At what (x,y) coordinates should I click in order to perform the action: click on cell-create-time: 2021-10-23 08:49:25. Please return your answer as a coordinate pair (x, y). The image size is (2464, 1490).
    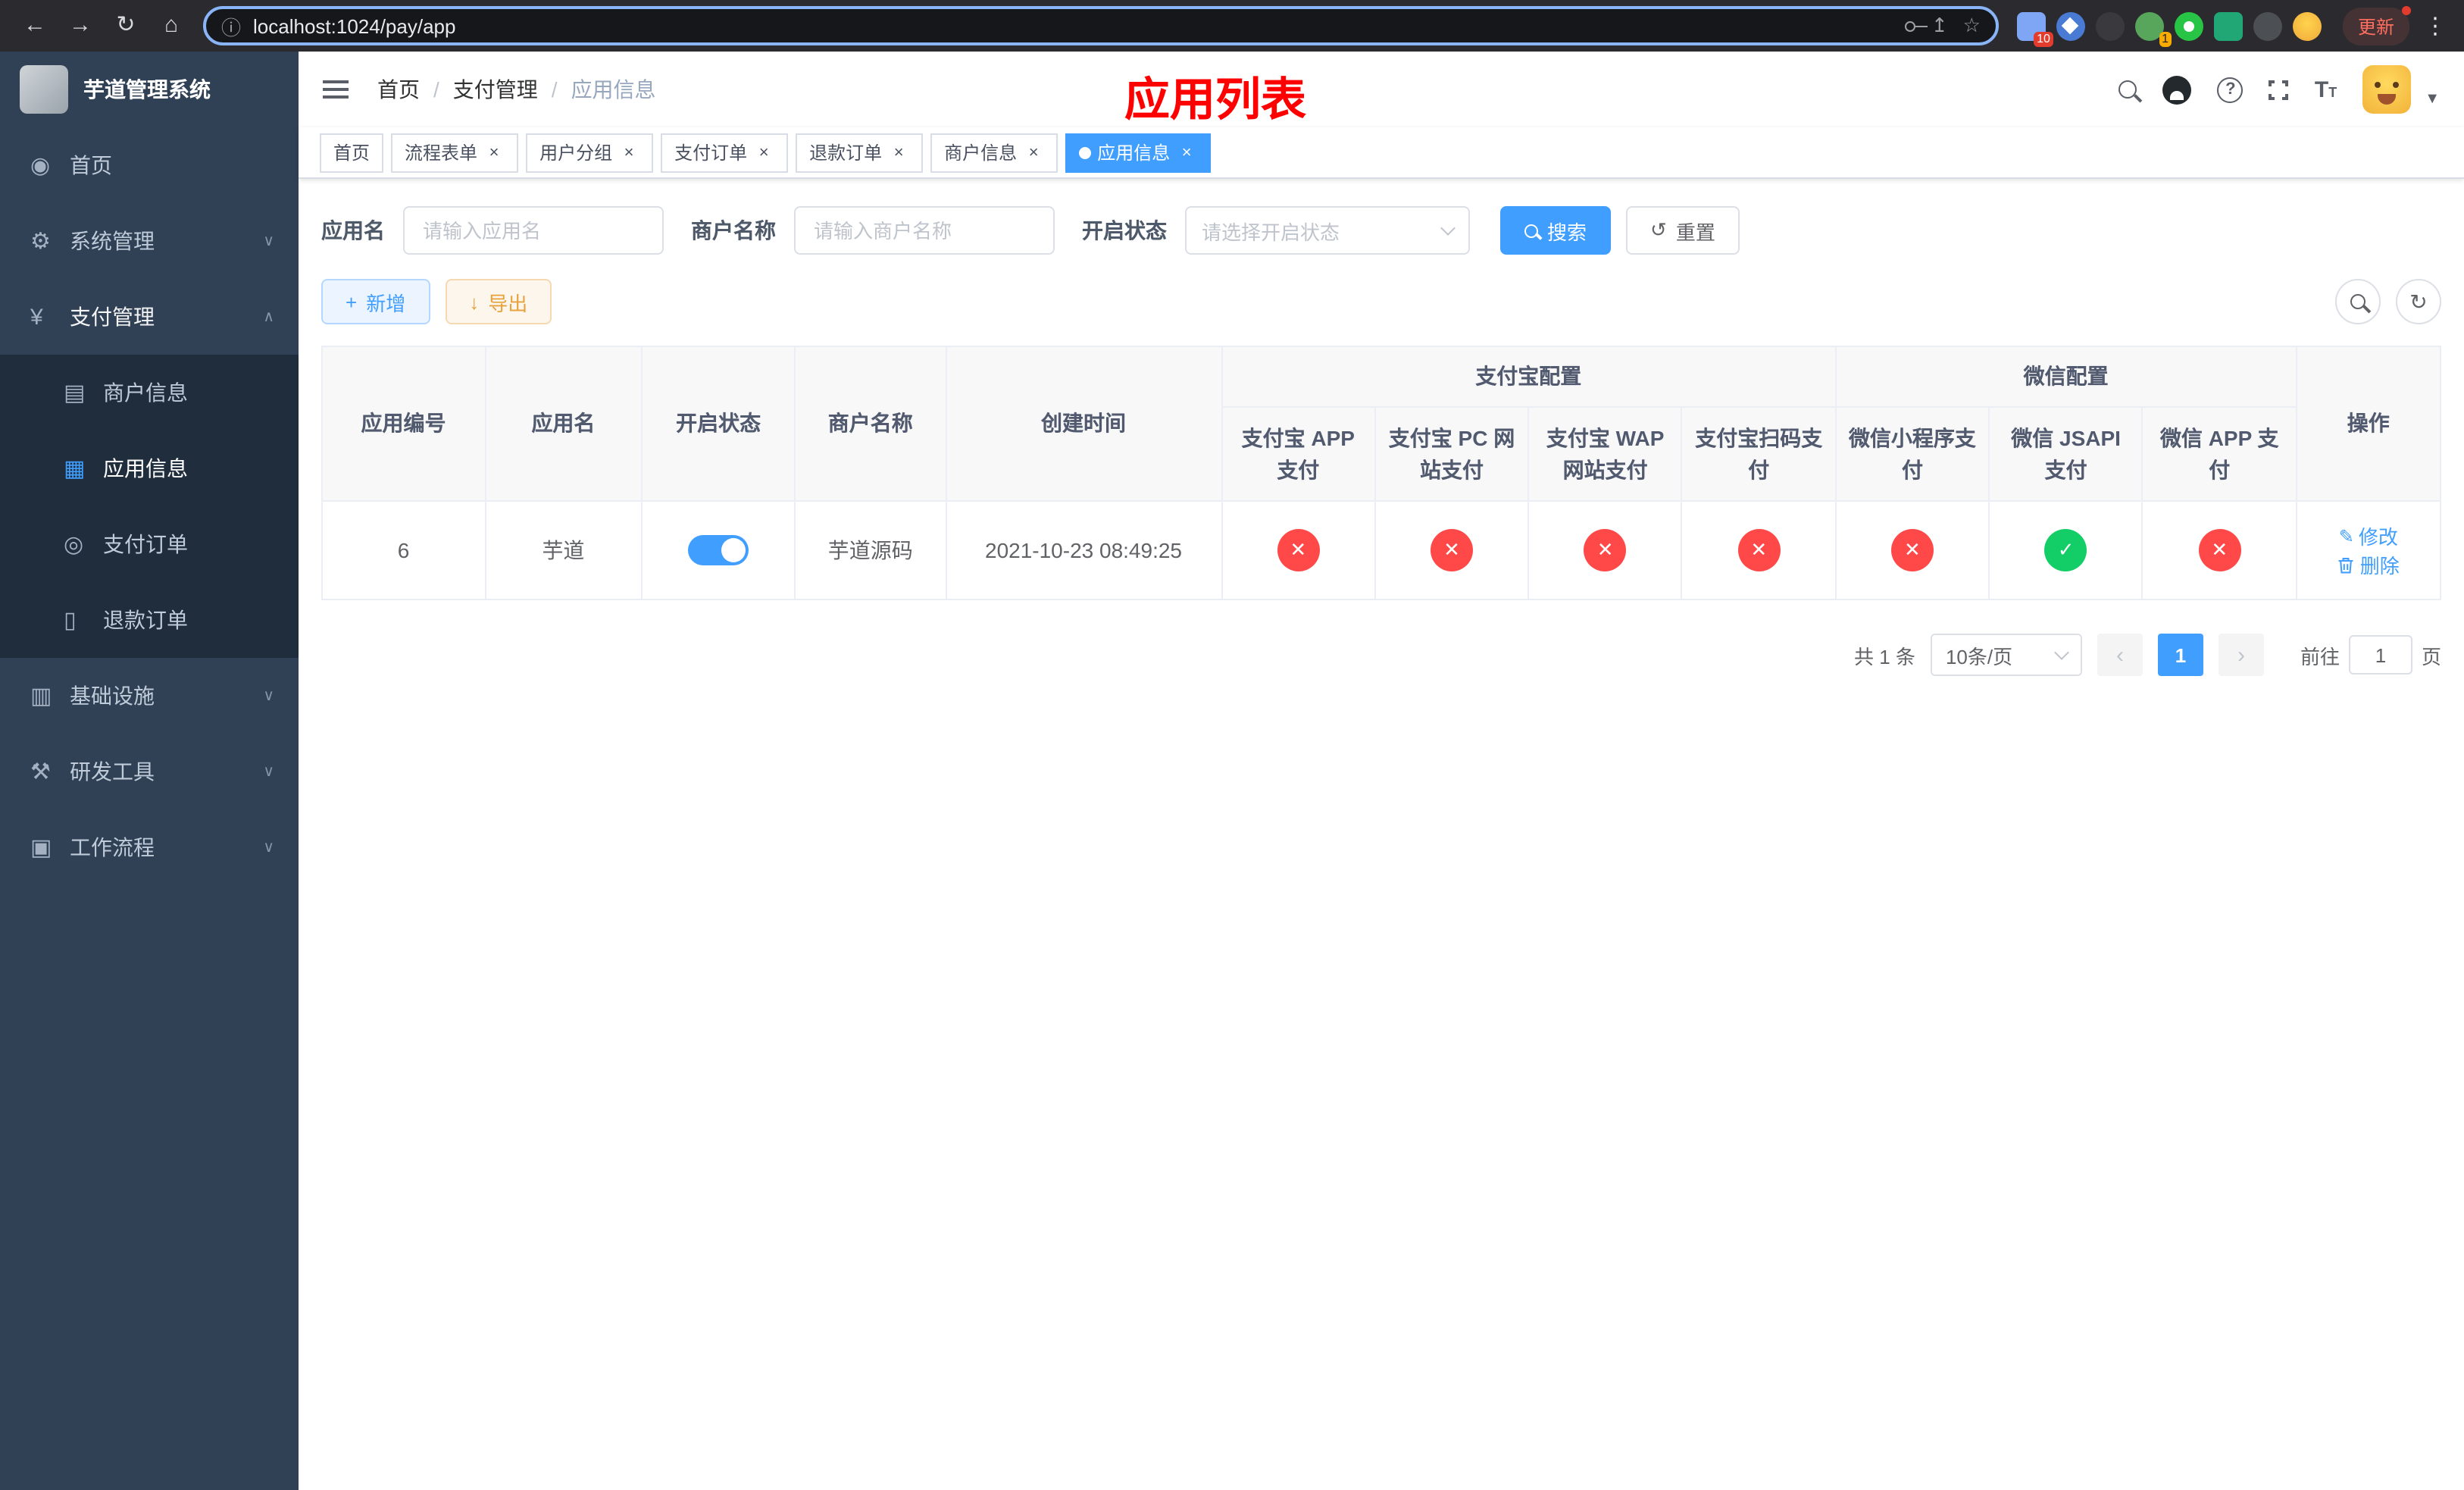
    Looking at the image, I should click on (1083, 550).